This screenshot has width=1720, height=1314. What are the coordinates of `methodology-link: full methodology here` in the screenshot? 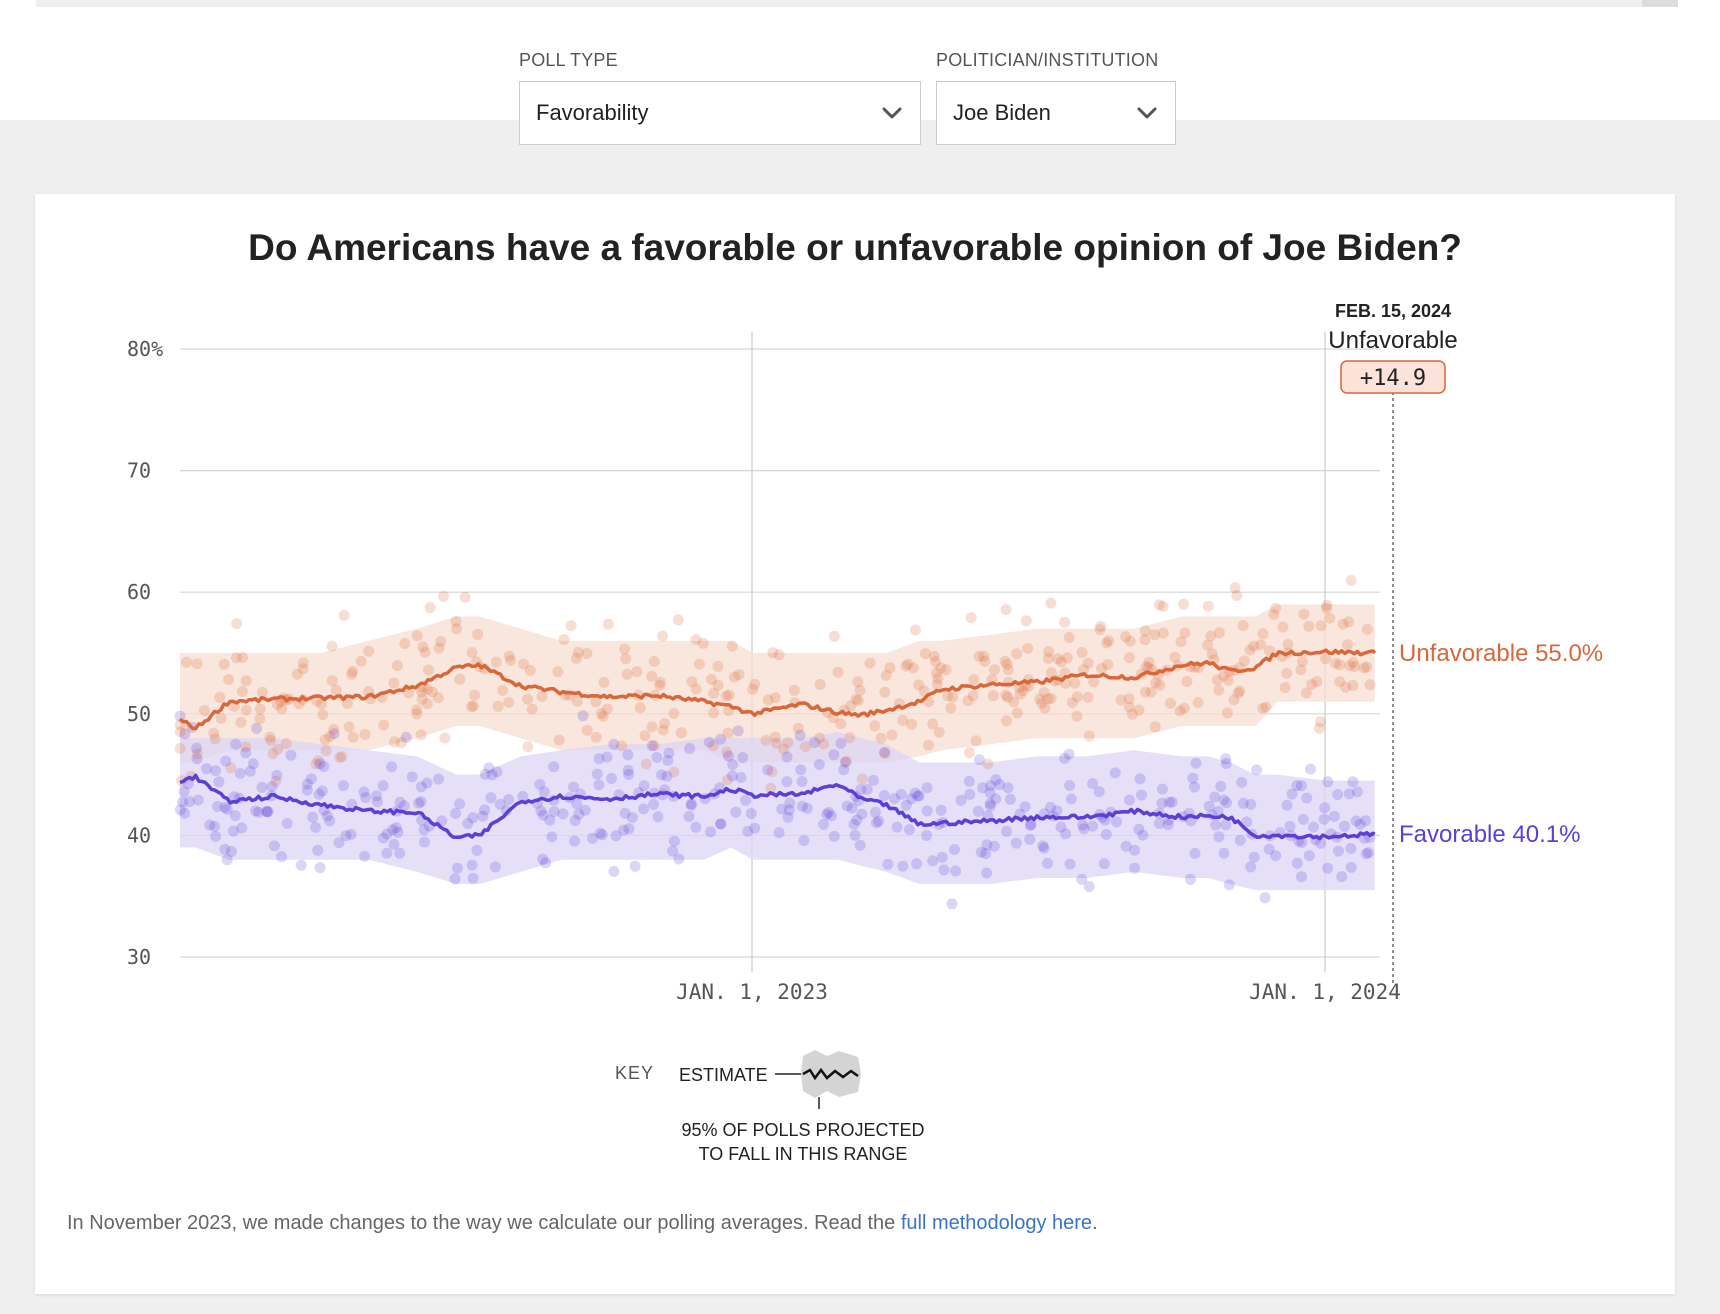 It's located at (996, 1223).